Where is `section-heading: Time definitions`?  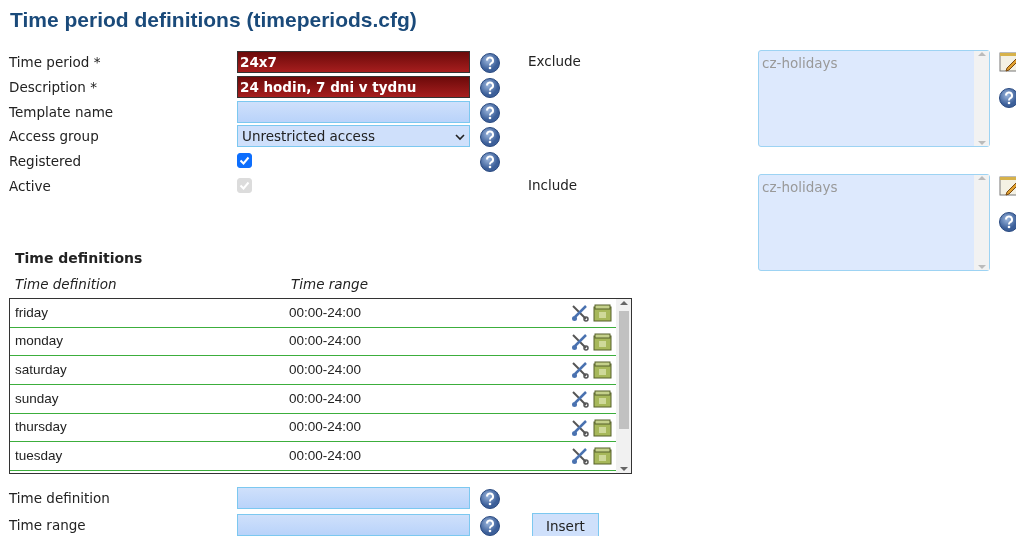 section-heading: Time definitions is located at coordinates (79, 259).